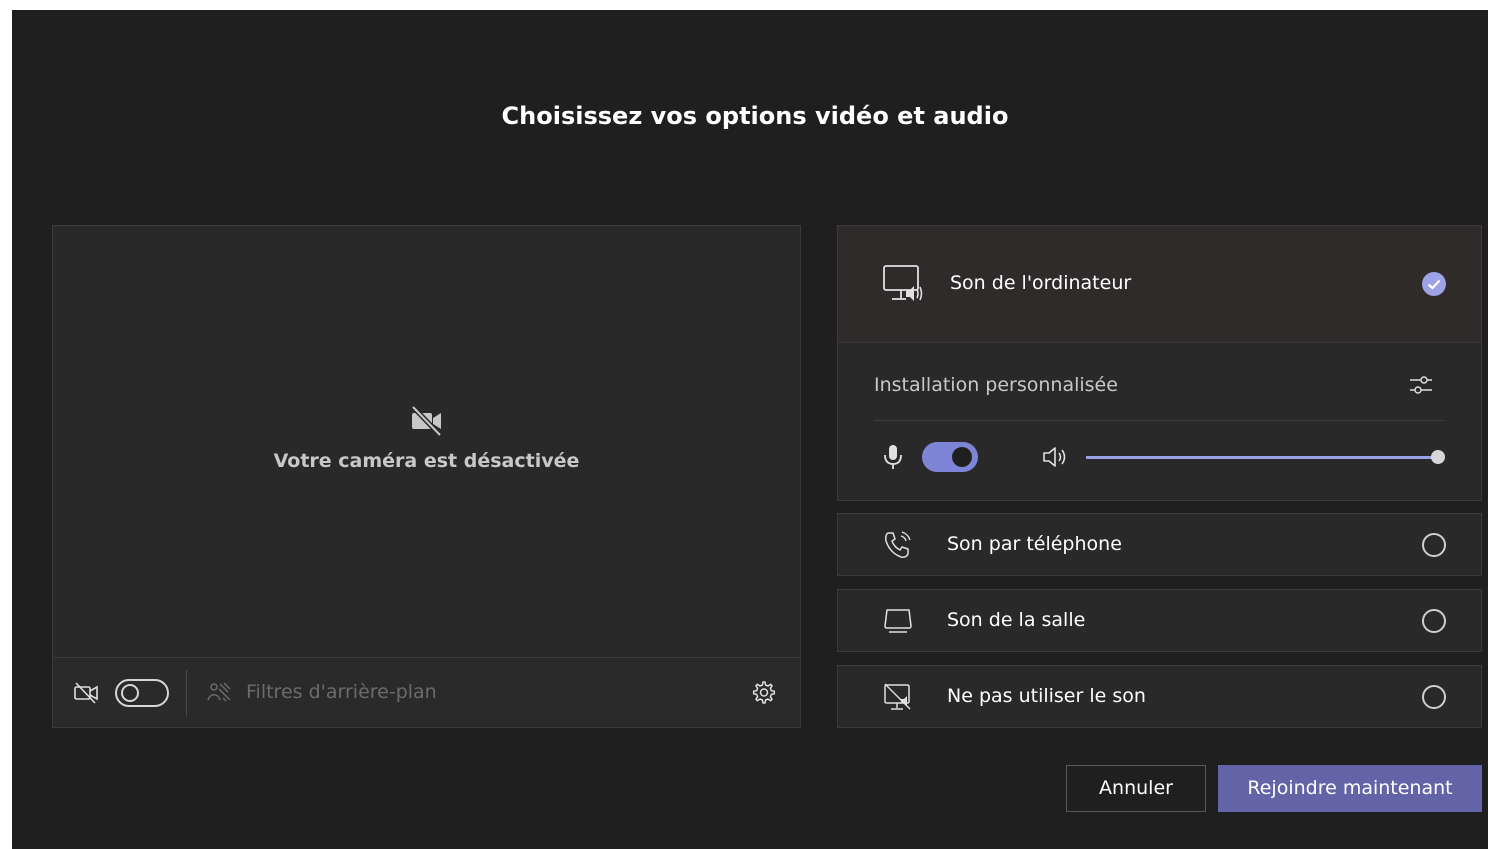  I want to click on video-toolbar: Filtres d'arrière-plan, so click(426, 692).